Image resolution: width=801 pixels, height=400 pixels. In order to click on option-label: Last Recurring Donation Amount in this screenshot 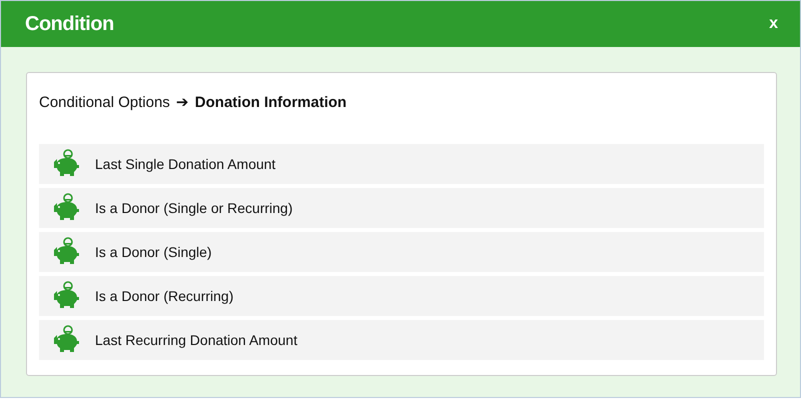, I will do `click(196, 340)`.